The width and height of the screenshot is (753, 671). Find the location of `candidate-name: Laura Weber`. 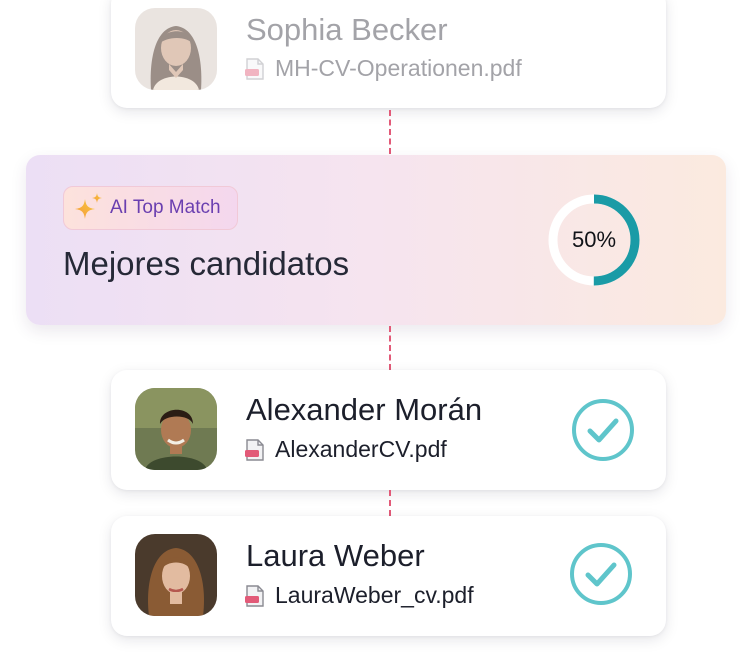

candidate-name: Laura Weber is located at coordinates (335, 555).